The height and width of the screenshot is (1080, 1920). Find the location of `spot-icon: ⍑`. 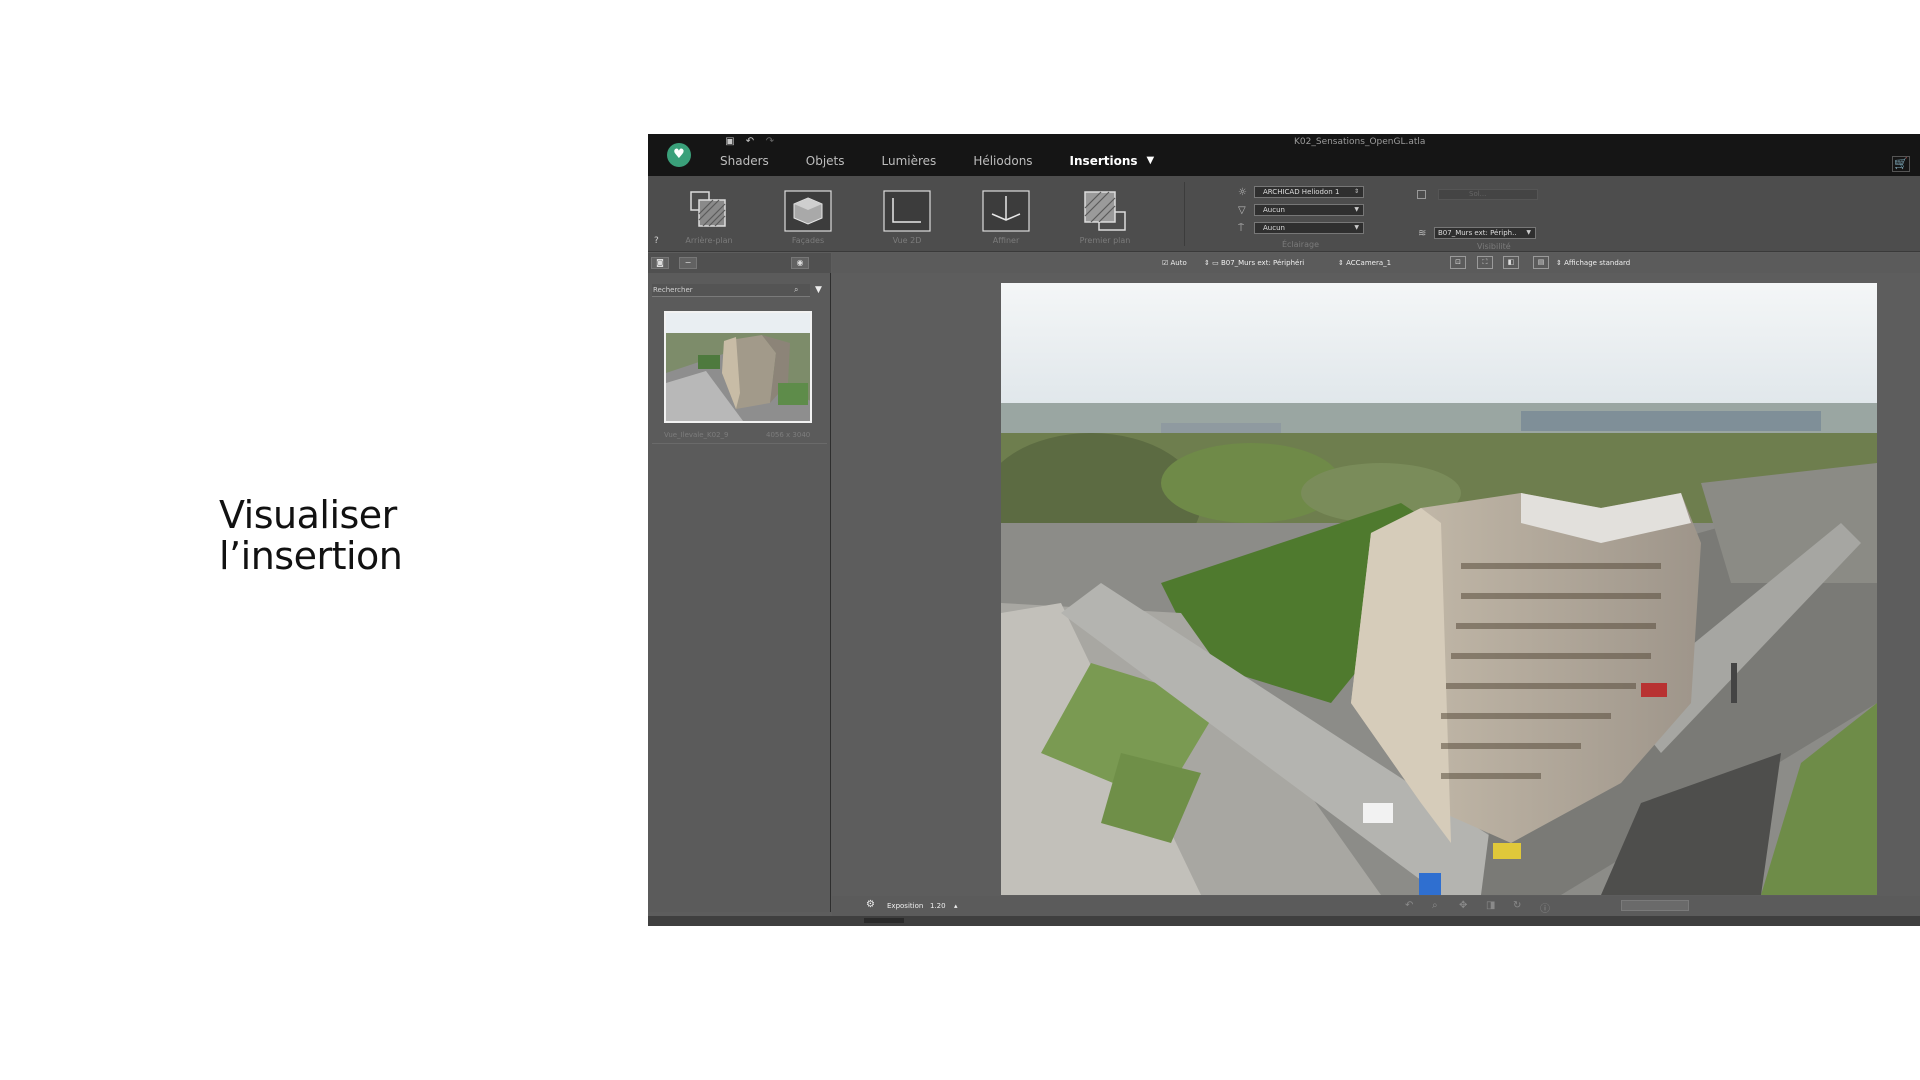

spot-icon: ⍑ is located at coordinates (1241, 228).